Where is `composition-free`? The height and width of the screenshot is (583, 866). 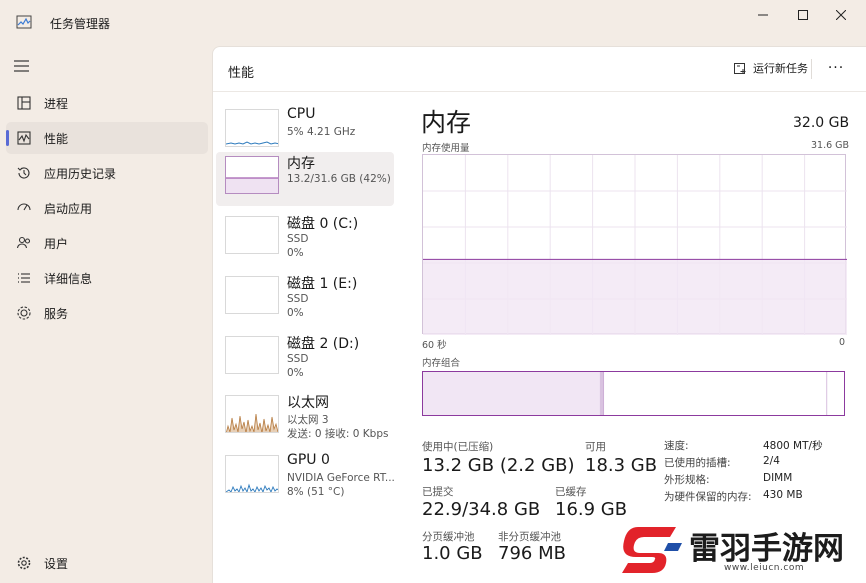 composition-free is located at coordinates (835, 393).